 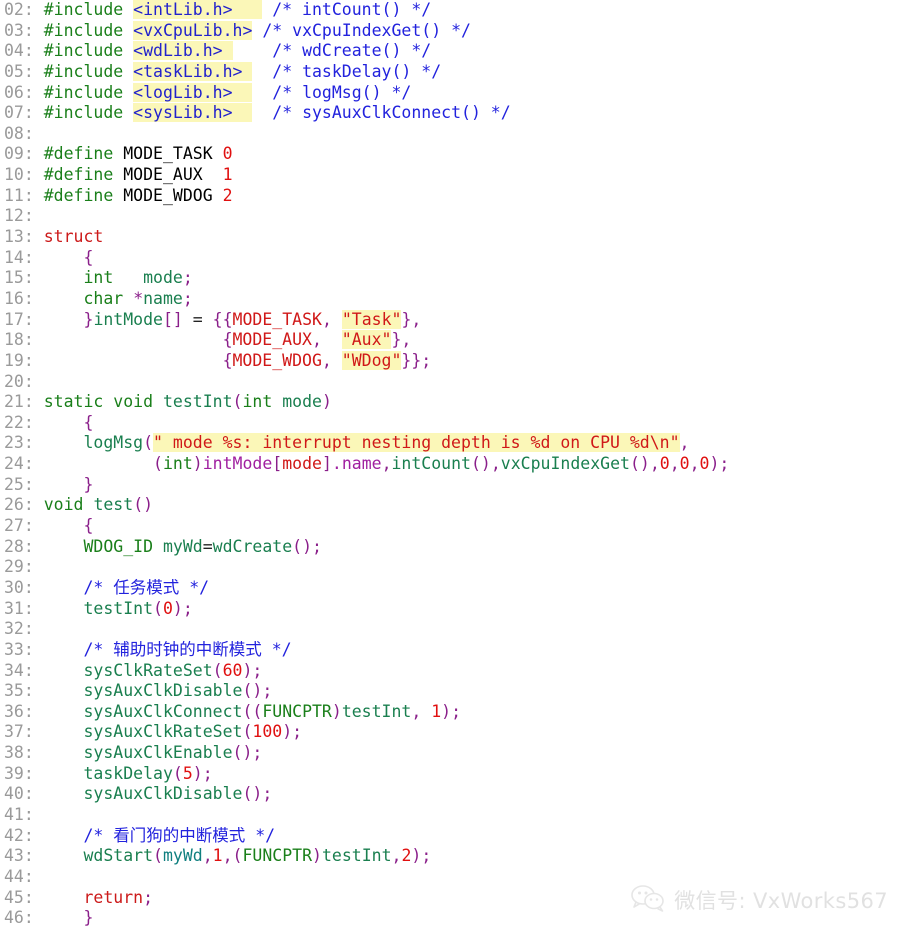 What do you see at coordinates (24, 340) in the screenshot?
I see `line-number: 18:` at bounding box center [24, 340].